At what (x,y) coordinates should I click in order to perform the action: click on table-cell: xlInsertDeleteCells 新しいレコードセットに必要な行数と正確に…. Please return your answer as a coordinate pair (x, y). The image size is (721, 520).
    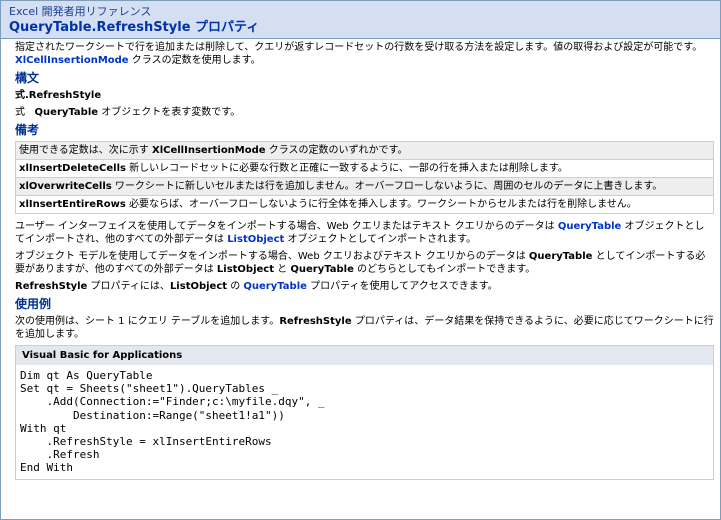
    Looking at the image, I should click on (364, 168).